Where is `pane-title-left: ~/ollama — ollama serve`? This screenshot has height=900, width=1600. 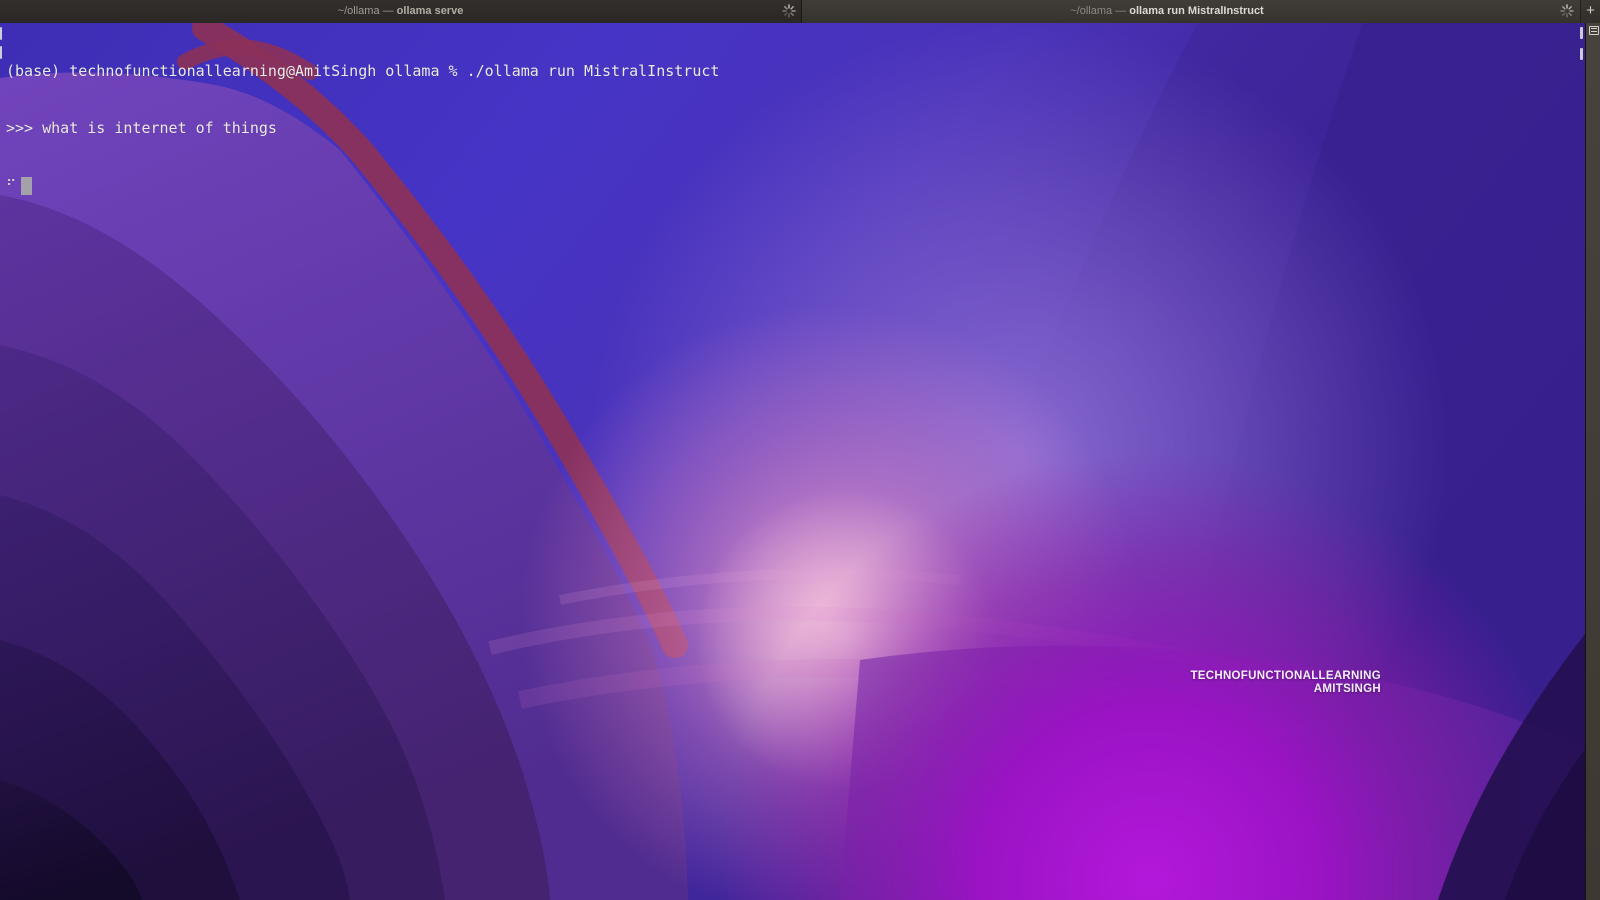
pane-title-left: ~/ollama — ollama serve is located at coordinates (401, 11).